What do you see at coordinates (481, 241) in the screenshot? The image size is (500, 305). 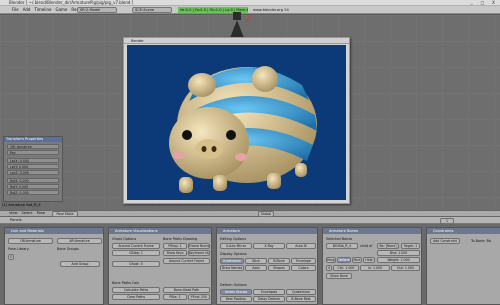 I see `to-bone-label: To Bone: Ba` at bounding box center [481, 241].